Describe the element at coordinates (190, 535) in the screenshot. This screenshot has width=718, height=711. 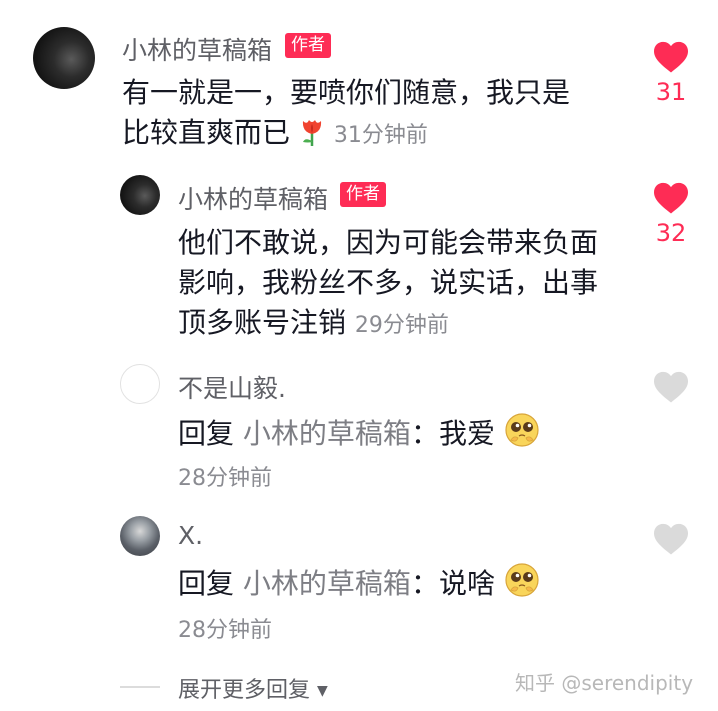
I see `username: X.` at that location.